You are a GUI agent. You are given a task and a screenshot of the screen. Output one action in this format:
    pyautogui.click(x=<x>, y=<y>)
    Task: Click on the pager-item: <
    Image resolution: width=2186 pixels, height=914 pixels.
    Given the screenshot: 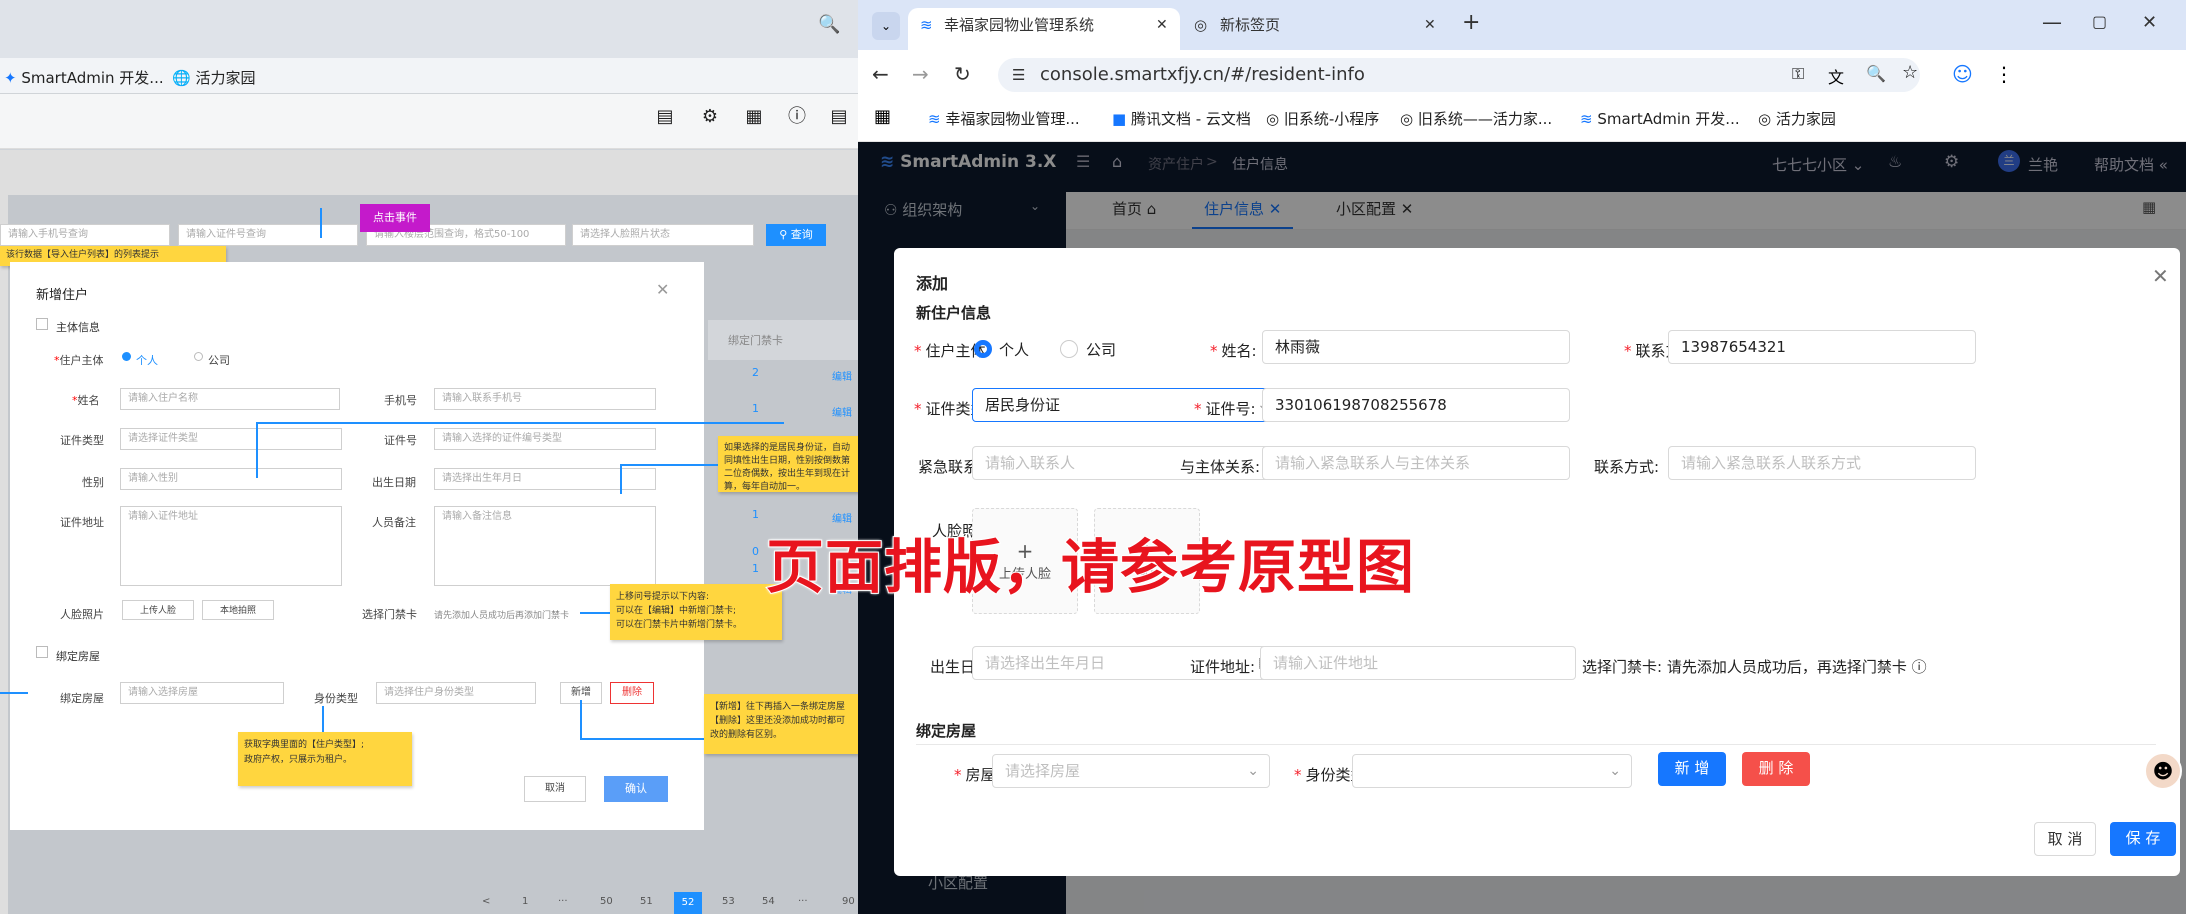 What is the action you would take?
    pyautogui.click(x=486, y=901)
    